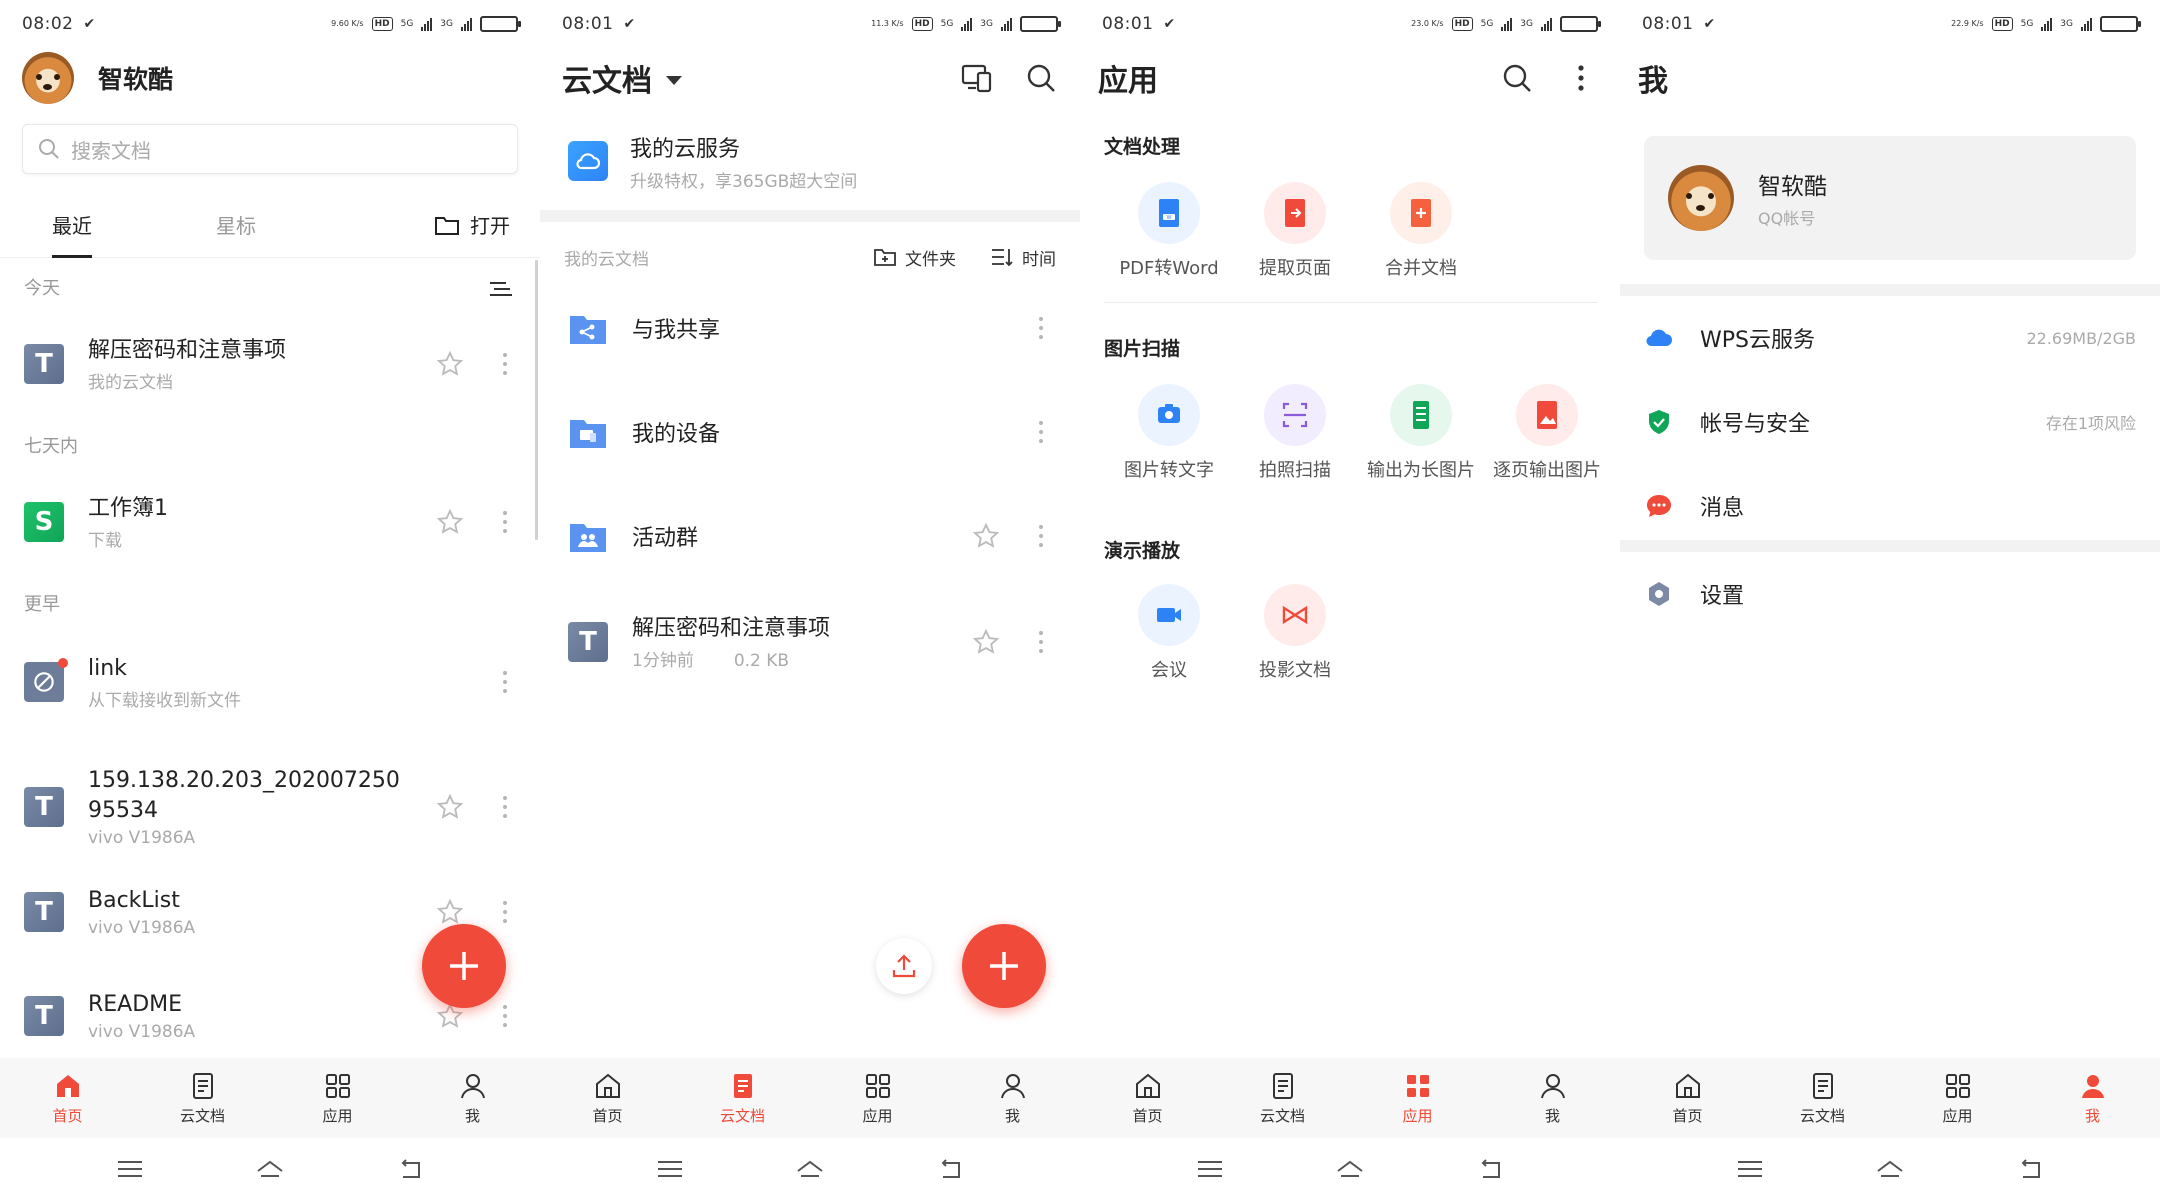  Describe the element at coordinates (1890, 594) in the screenshot. I see `row-settings: 设置` at that location.